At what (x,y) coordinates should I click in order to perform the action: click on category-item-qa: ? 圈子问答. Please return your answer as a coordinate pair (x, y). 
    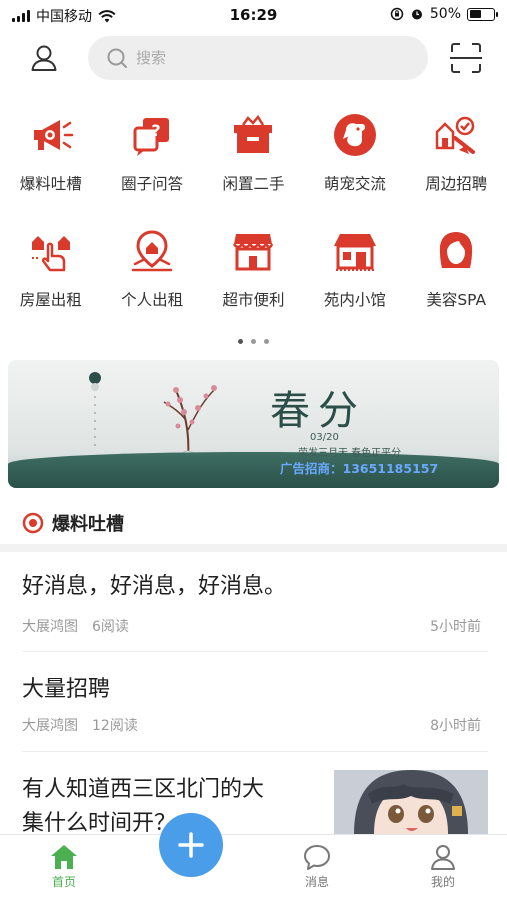
    Looking at the image, I should click on (151, 170).